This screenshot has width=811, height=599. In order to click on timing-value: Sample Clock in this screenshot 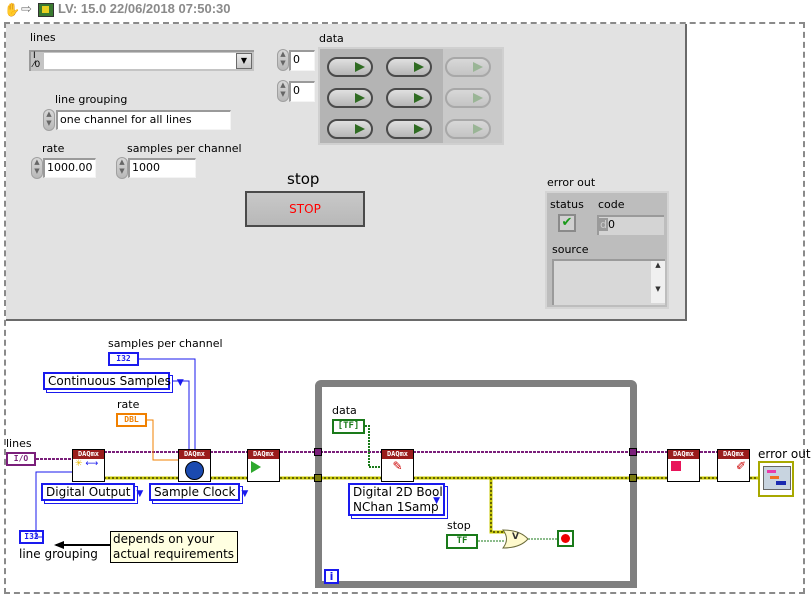, I will do `click(195, 492)`.